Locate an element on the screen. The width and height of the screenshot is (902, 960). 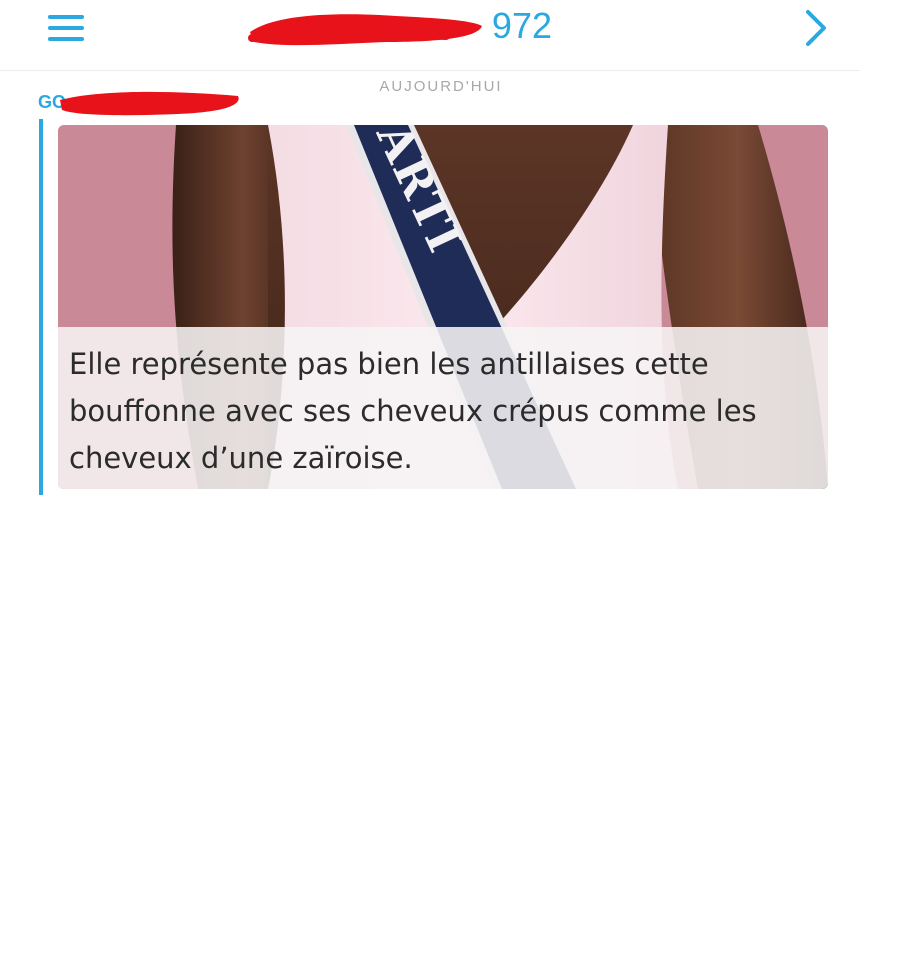
chevron-right-icon is located at coordinates (816, 28).